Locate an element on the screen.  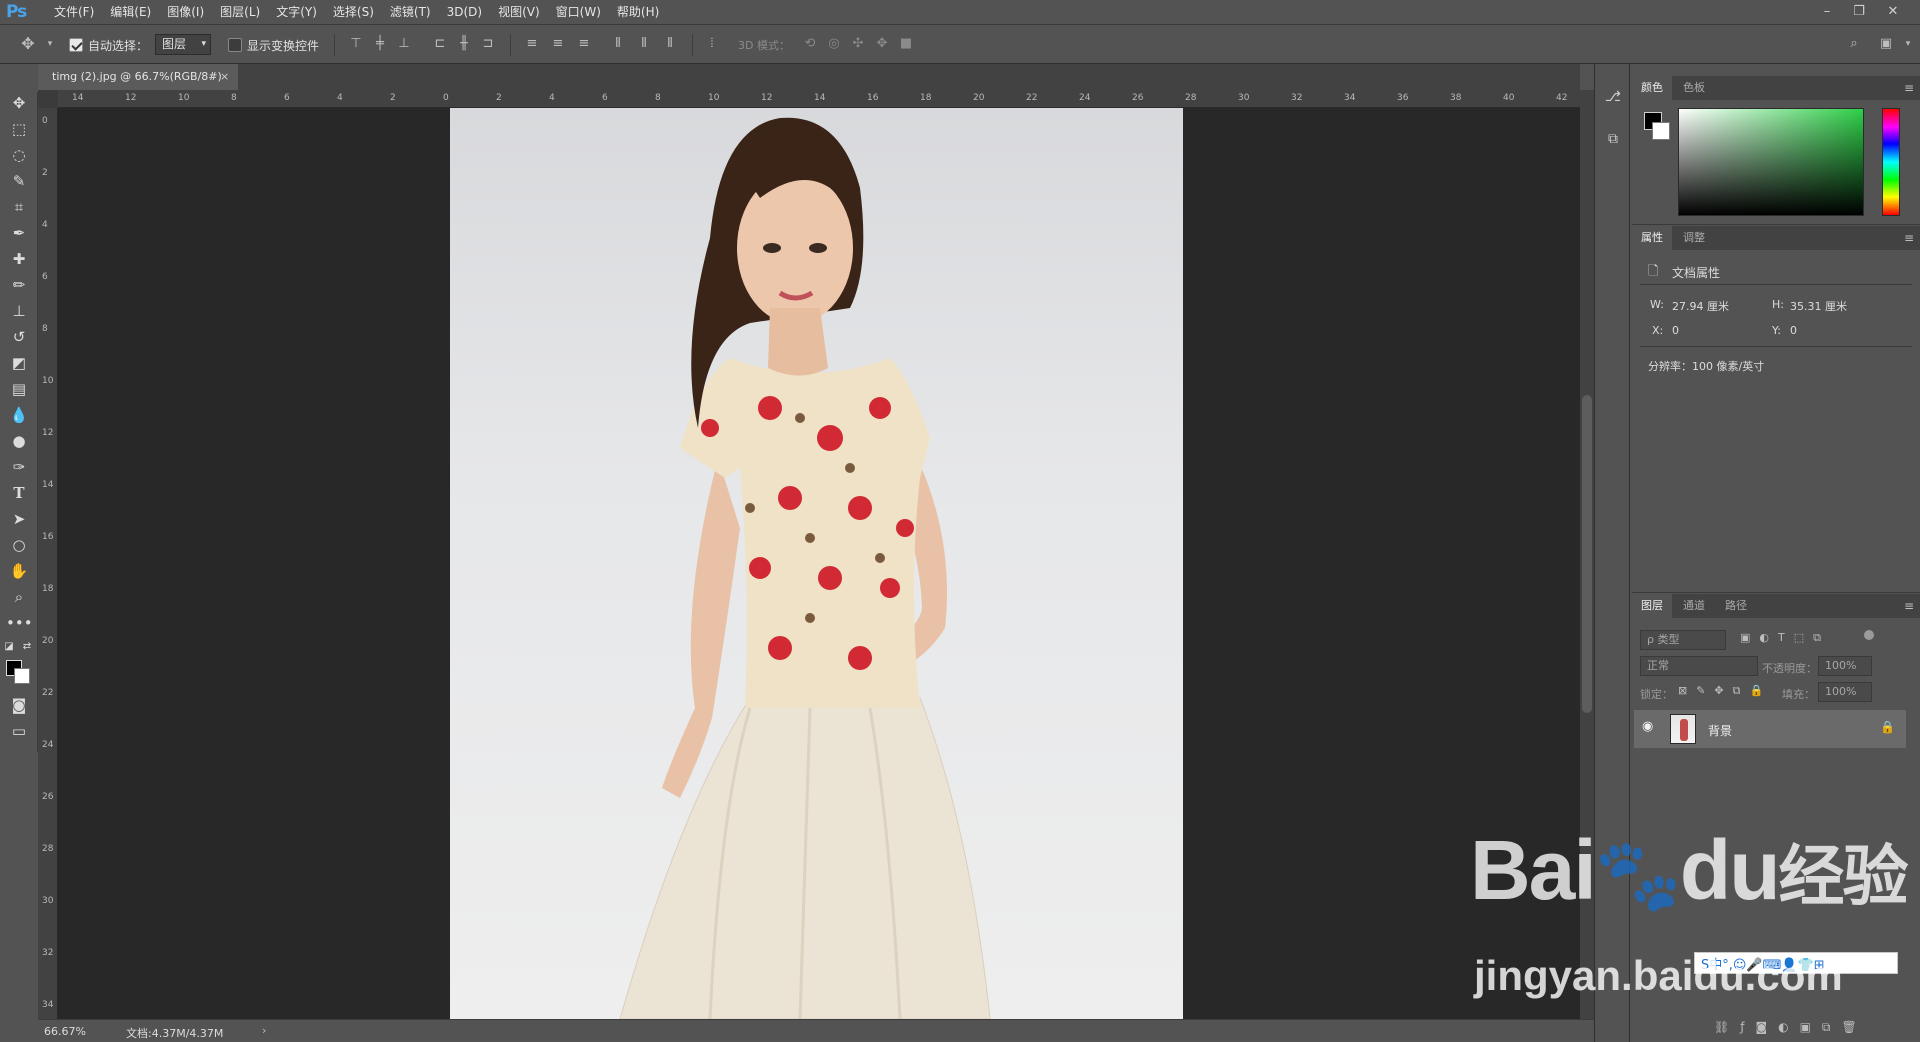
gradient-tool-icon: ▤ is located at coordinates (19, 389).